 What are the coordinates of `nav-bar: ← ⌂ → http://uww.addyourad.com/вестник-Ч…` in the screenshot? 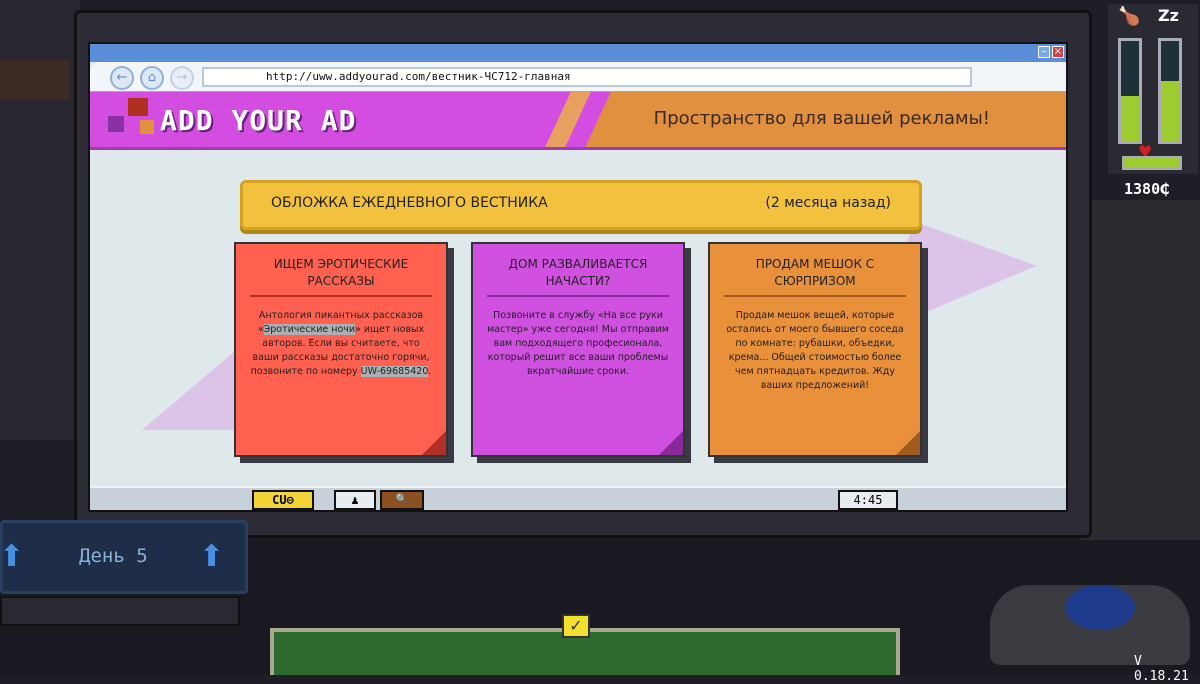 It's located at (578, 77).